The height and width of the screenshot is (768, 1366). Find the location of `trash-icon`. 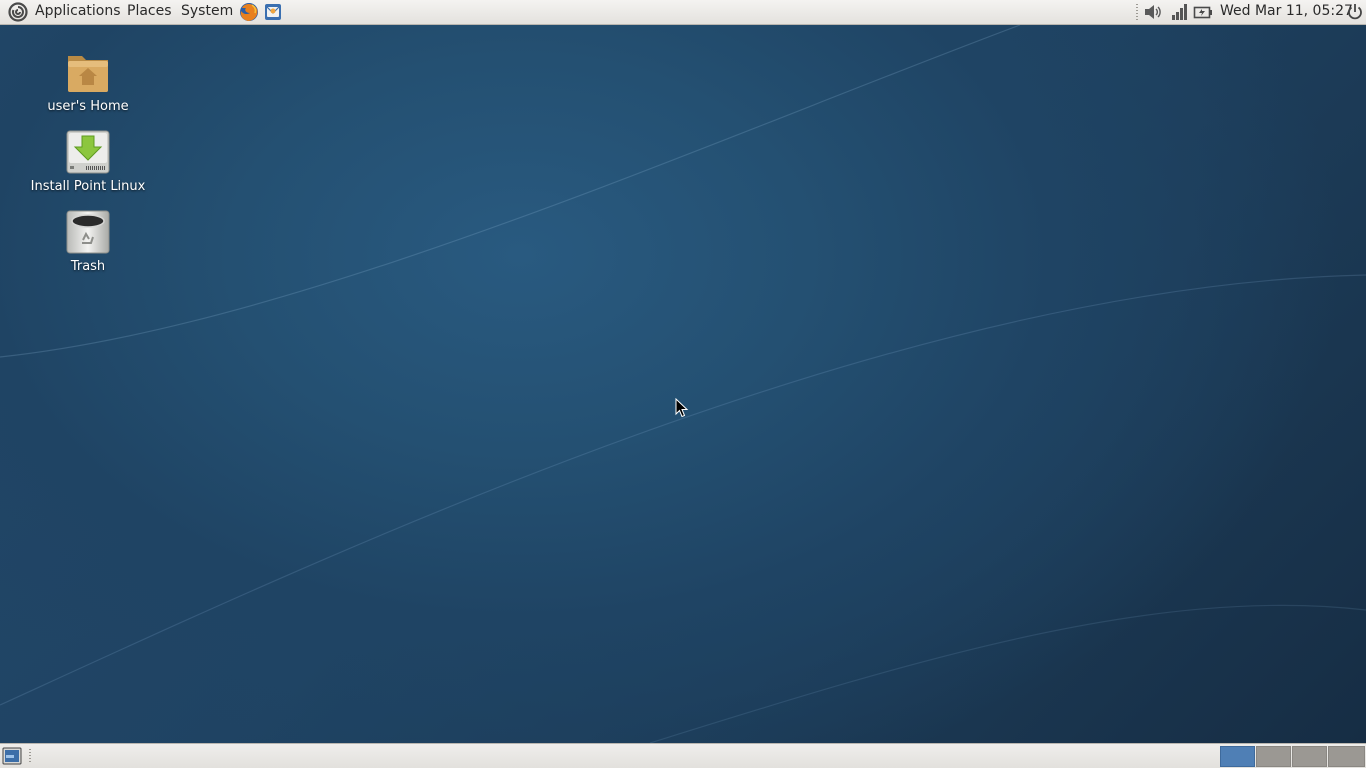

trash-icon is located at coordinates (88, 232).